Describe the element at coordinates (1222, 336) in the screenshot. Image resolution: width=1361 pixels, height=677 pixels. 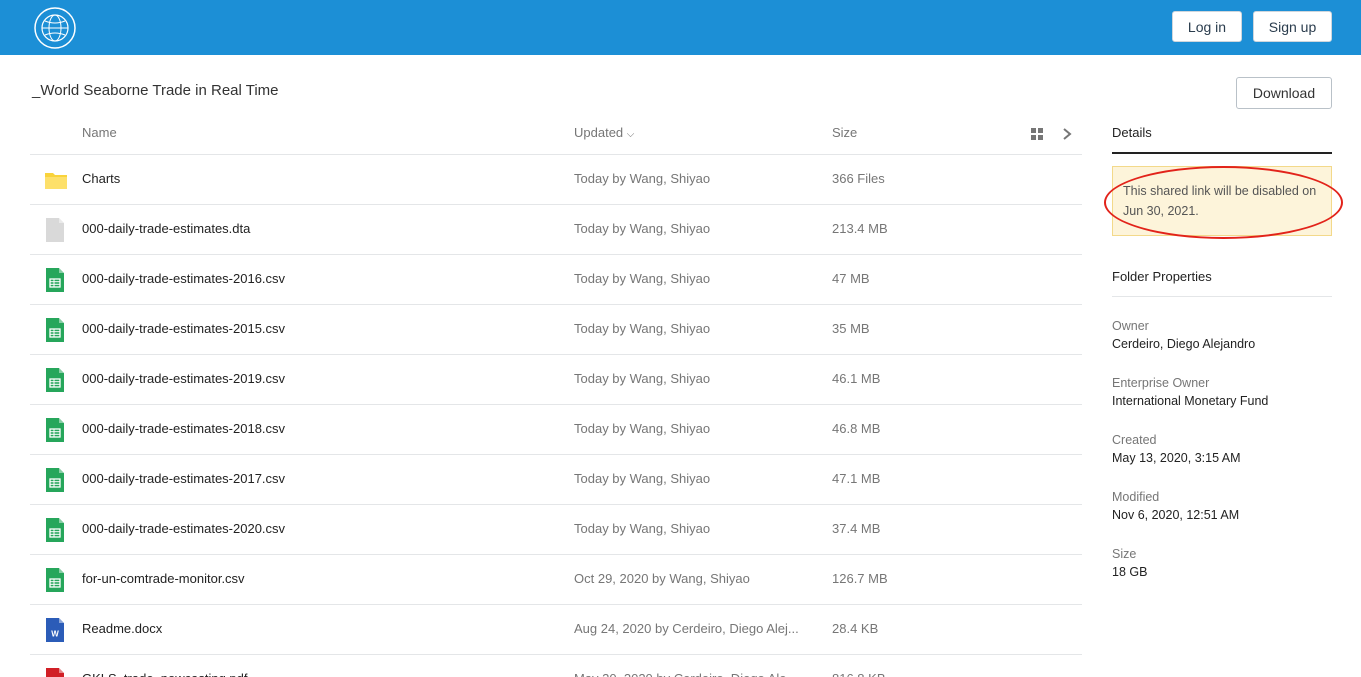
I see `property-item: Owner Cerdeiro, Diego Alejandro` at that location.